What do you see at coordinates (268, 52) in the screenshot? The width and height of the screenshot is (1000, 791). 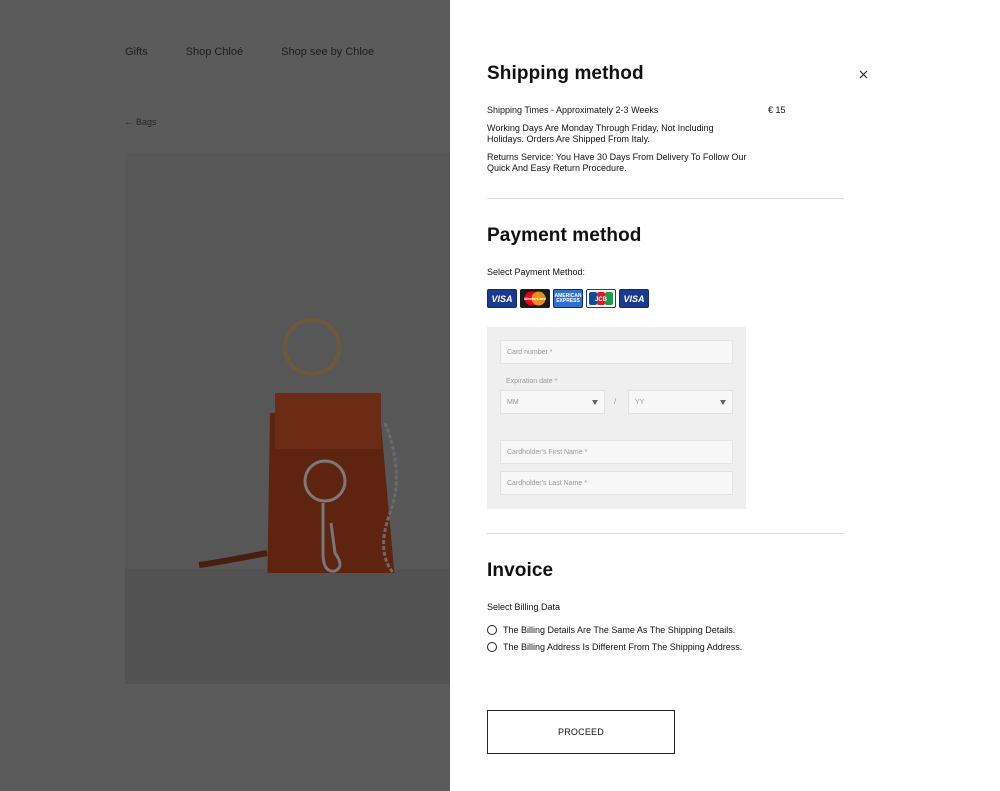 I see `top-navigation: Gifts Shop Chloé Shop see by Chloe` at bounding box center [268, 52].